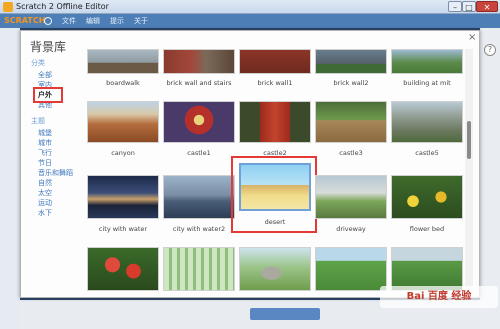 The height and width of the screenshot is (329, 500). What do you see at coordinates (250, 21) in the screenshot?
I see `menu-bar: SCRATCH 文件 编辑 提示 关于` at bounding box center [250, 21].